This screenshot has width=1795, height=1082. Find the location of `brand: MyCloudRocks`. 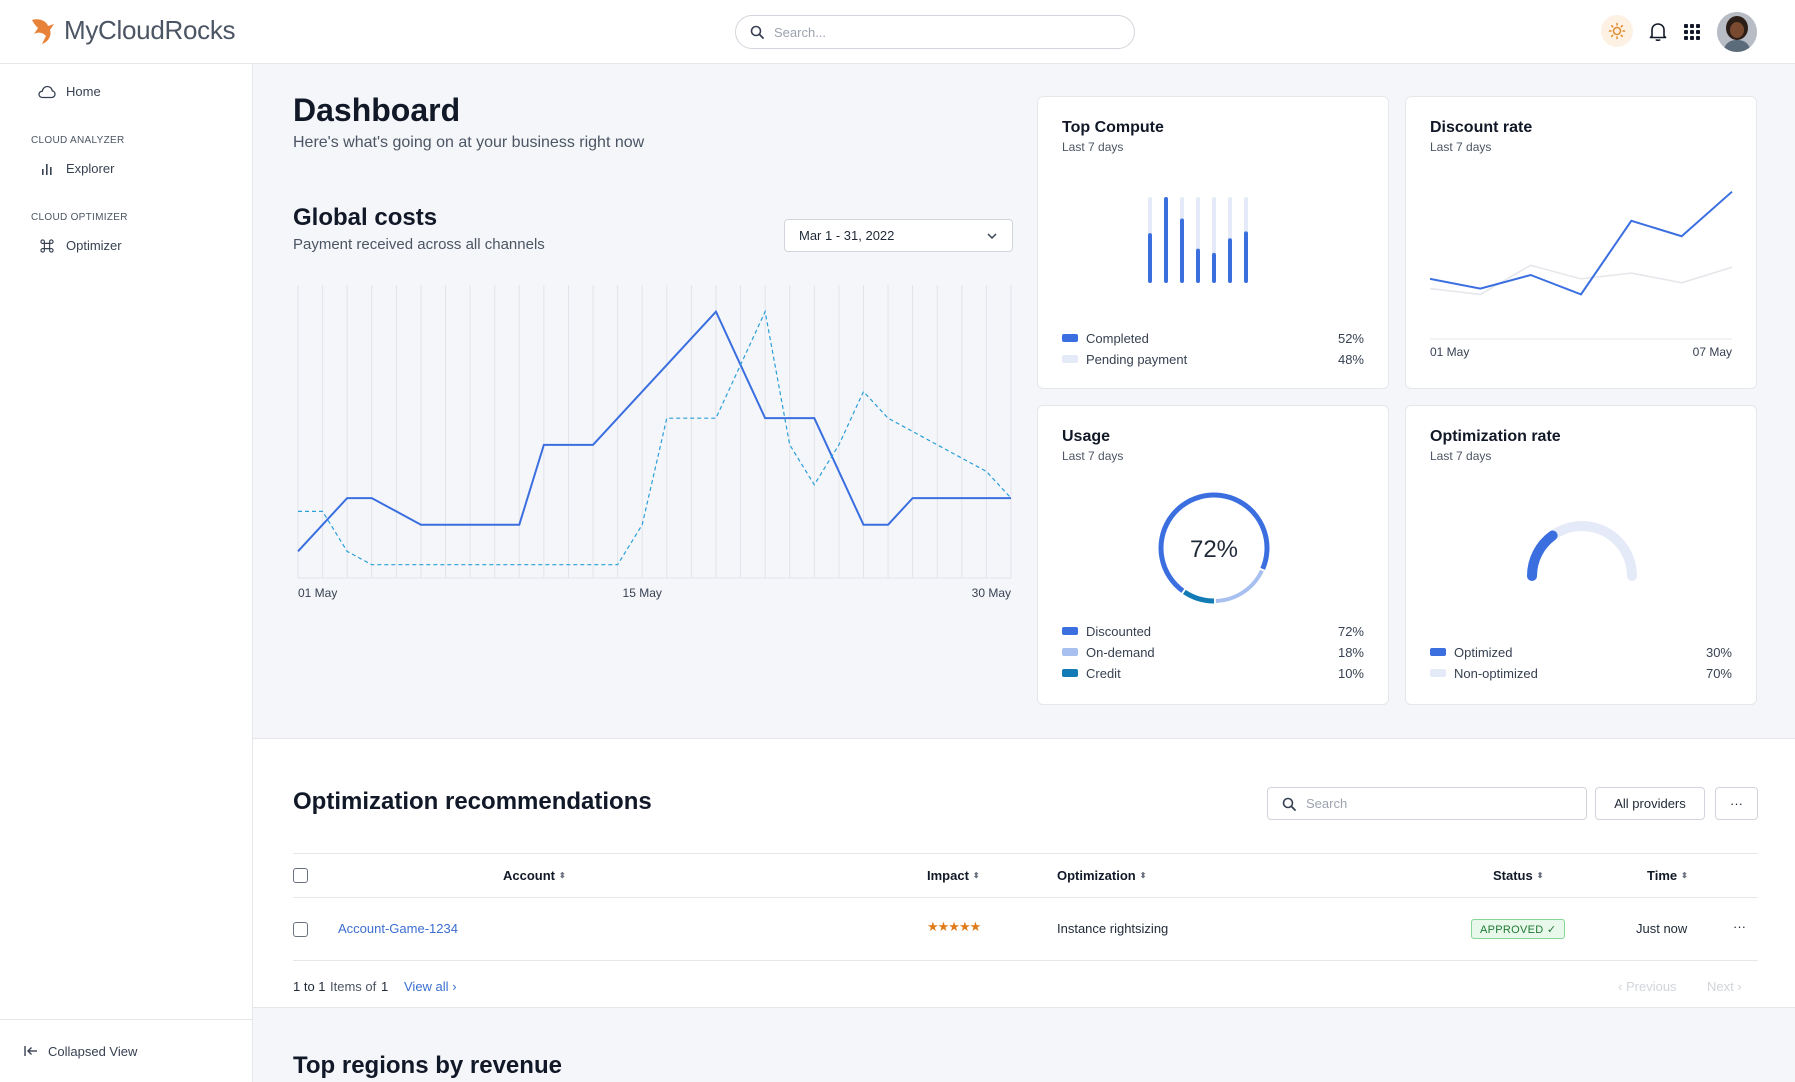

brand: MyCloudRocks is located at coordinates (132, 30).